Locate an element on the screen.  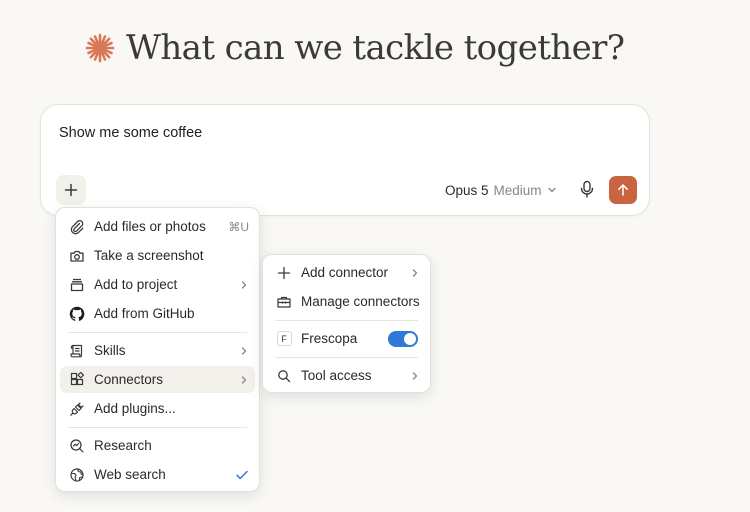
github-icon is located at coordinates (77, 314).